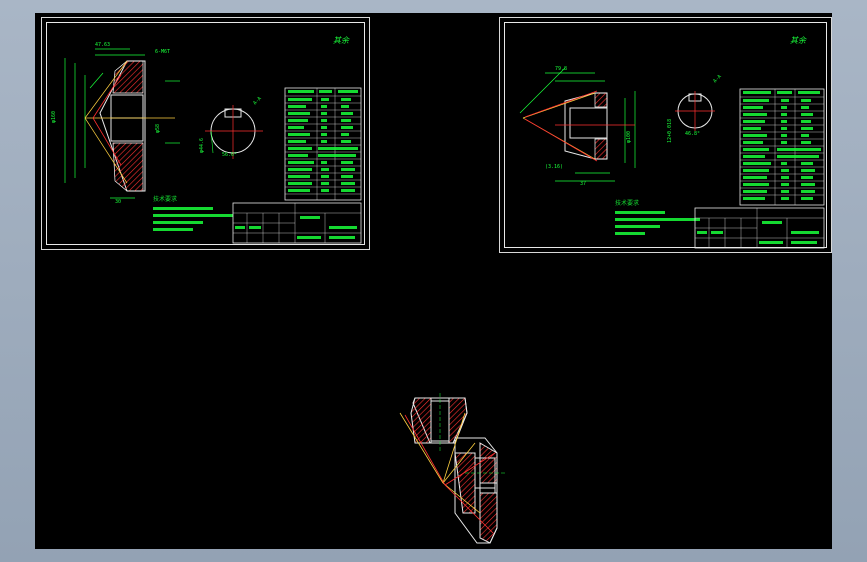 This screenshot has height=562, width=867. What do you see at coordinates (193, 213) in the screenshot?
I see `sheet-1-technical-notes: 技术要求` at bounding box center [193, 213].